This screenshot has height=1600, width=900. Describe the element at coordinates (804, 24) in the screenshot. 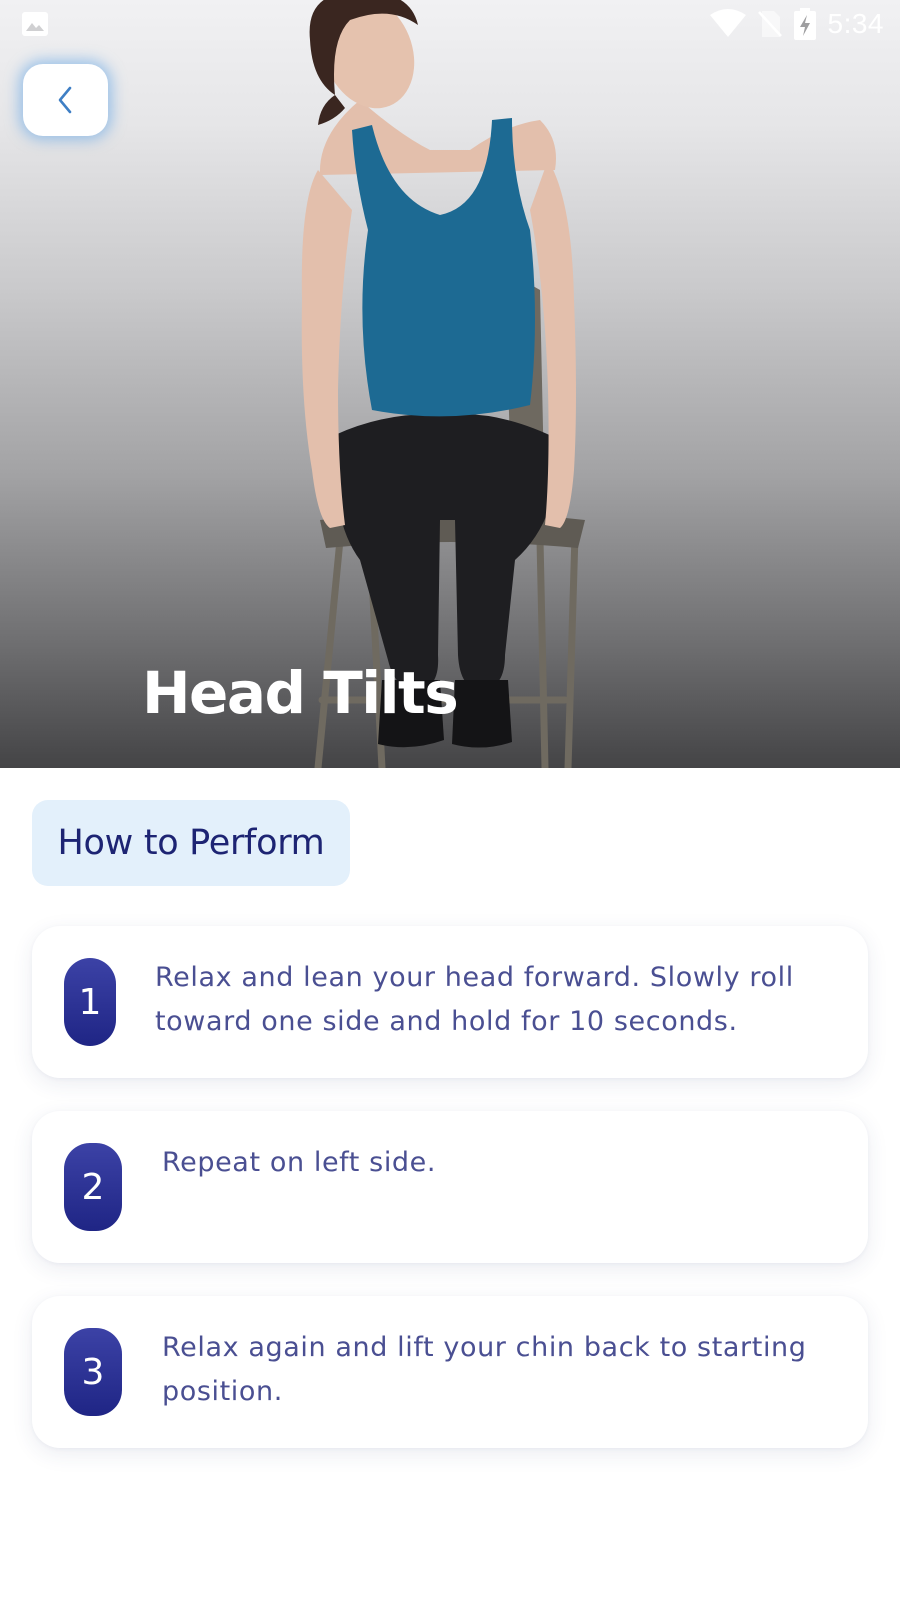

I see `battery-charging-icon` at that location.